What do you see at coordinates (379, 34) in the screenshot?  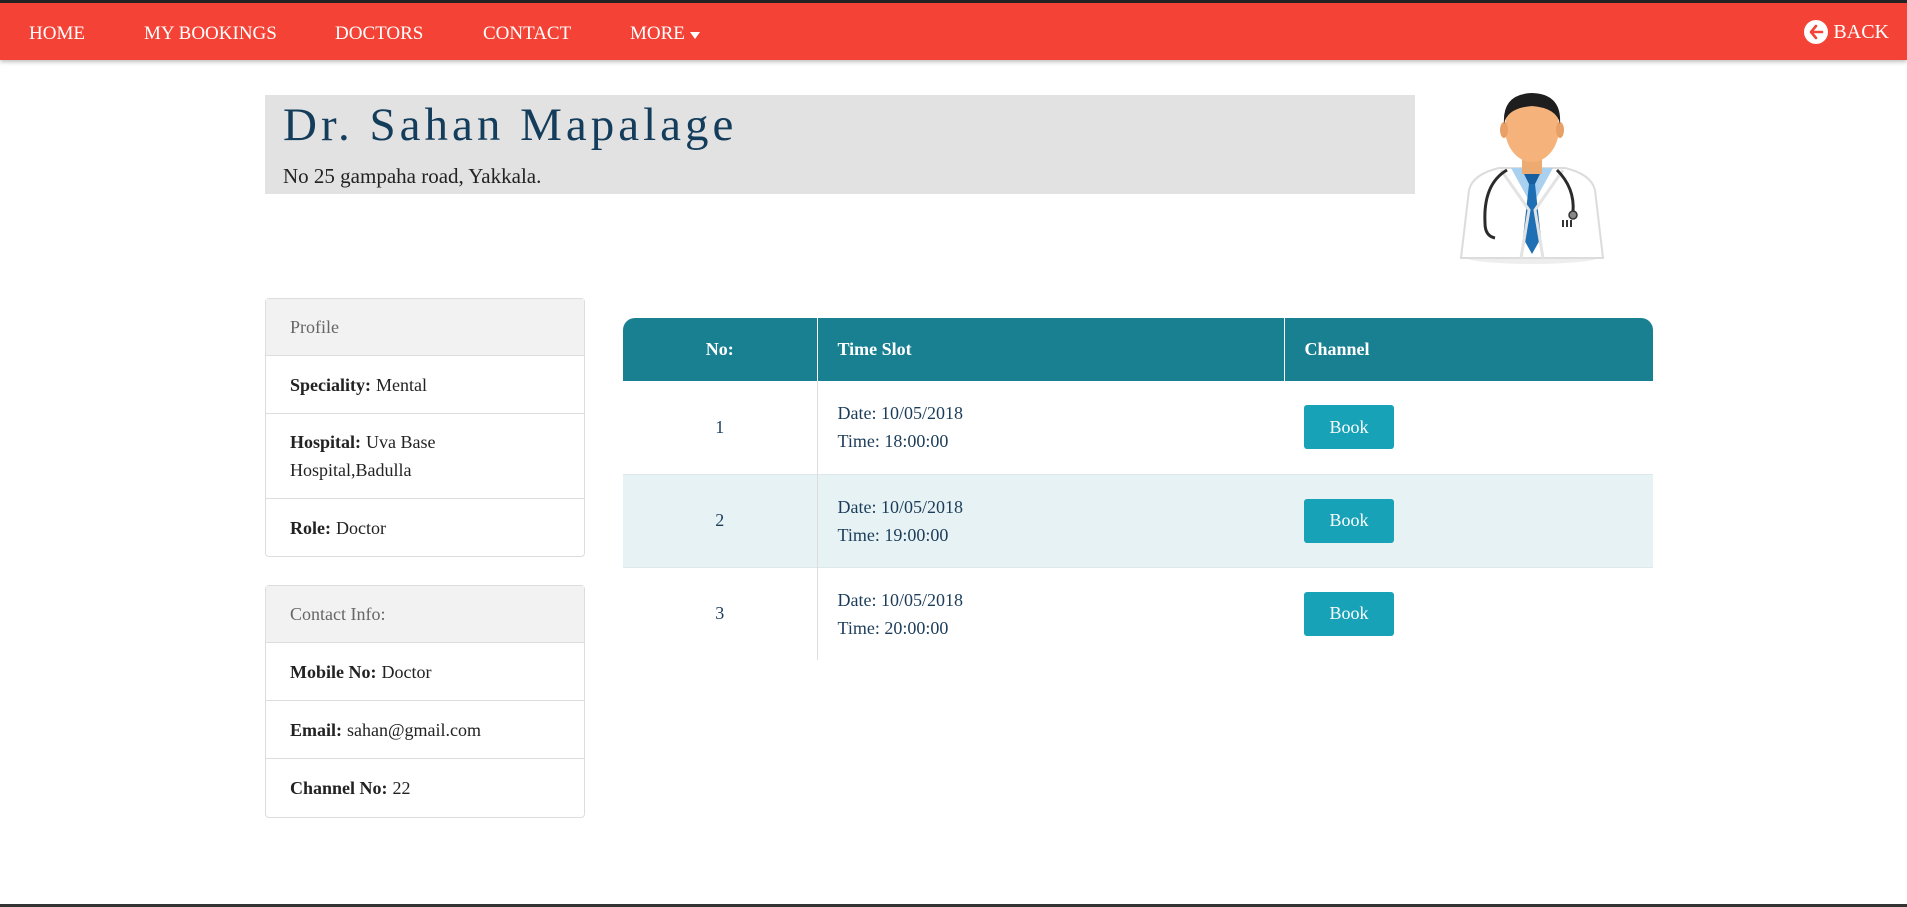 I see `nav-doctors: DOCTORS` at bounding box center [379, 34].